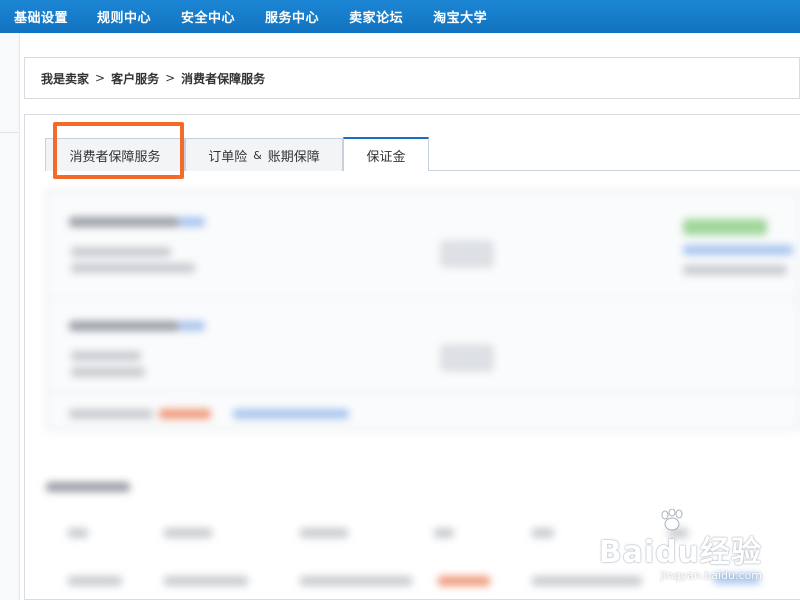 This screenshot has height=600, width=800. Describe the element at coordinates (292, 16) in the screenshot. I see `nav-item-service-center: 服务中心` at that location.